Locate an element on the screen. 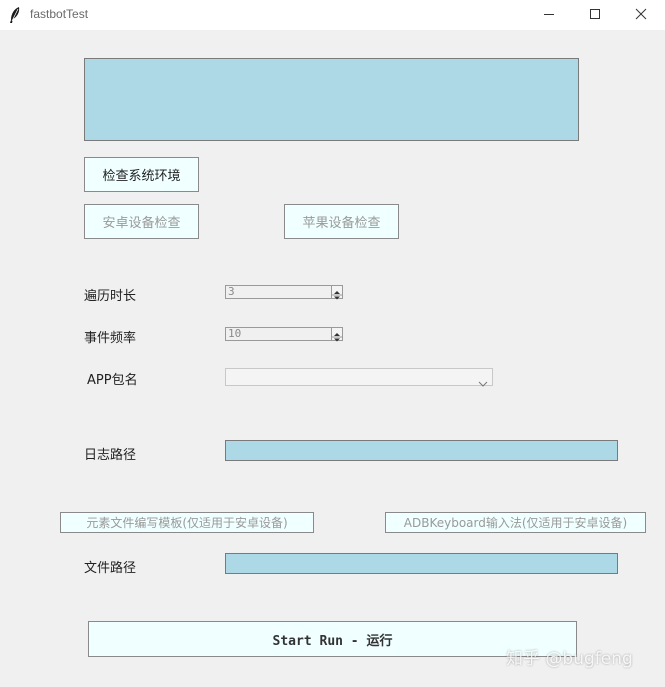 The height and width of the screenshot is (687, 665). frequency-value: 10 is located at coordinates (235, 333).